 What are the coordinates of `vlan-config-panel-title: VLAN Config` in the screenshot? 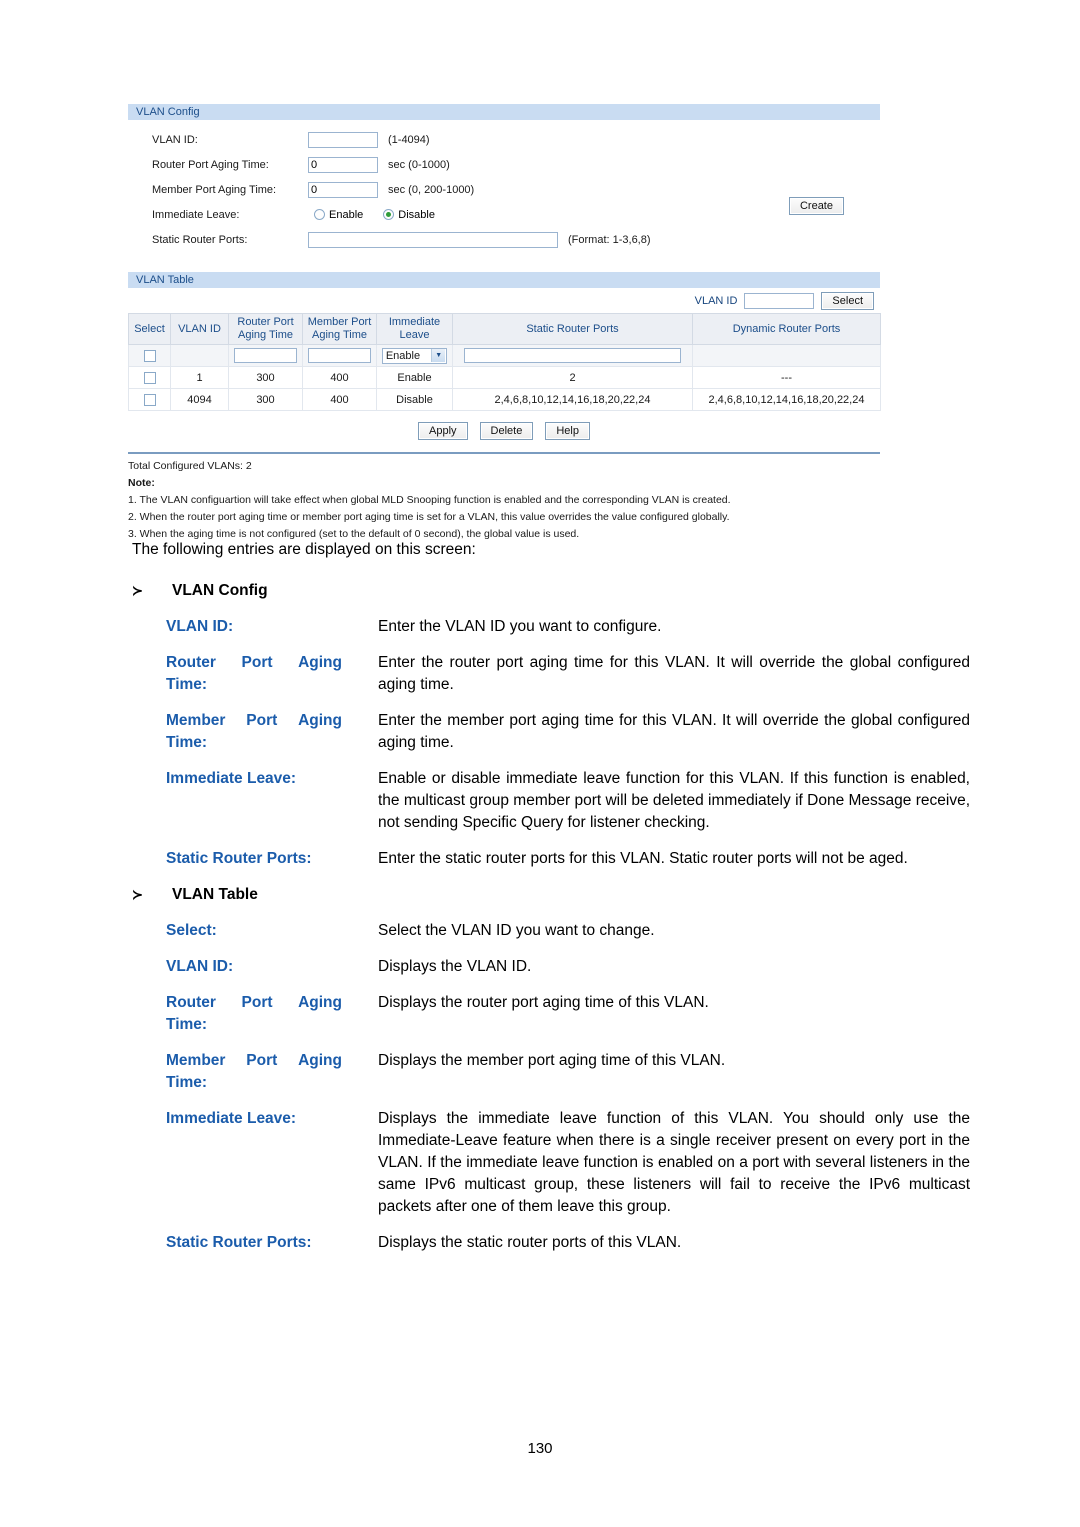 It's located at (504, 112).